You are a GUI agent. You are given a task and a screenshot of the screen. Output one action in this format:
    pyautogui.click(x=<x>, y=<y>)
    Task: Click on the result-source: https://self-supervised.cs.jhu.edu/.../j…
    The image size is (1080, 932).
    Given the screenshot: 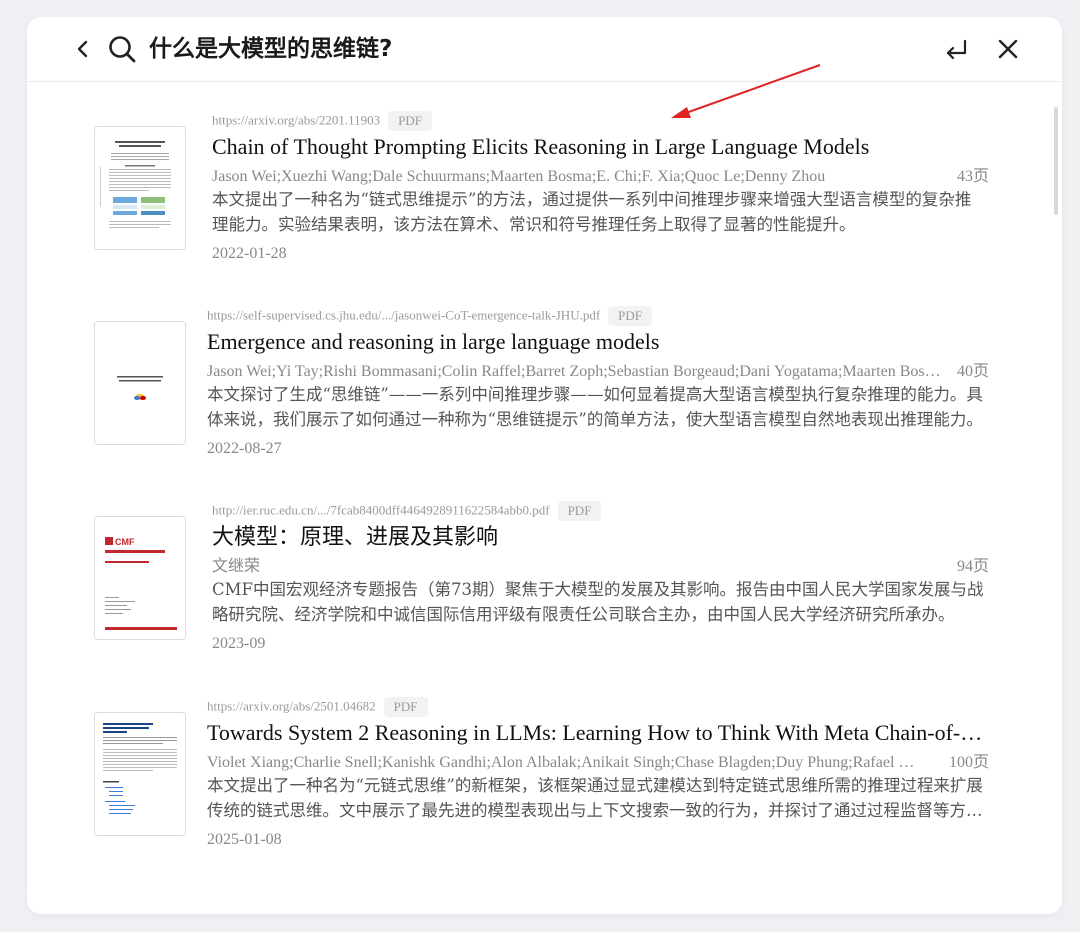 What is the action you would take?
    pyautogui.click(x=430, y=315)
    